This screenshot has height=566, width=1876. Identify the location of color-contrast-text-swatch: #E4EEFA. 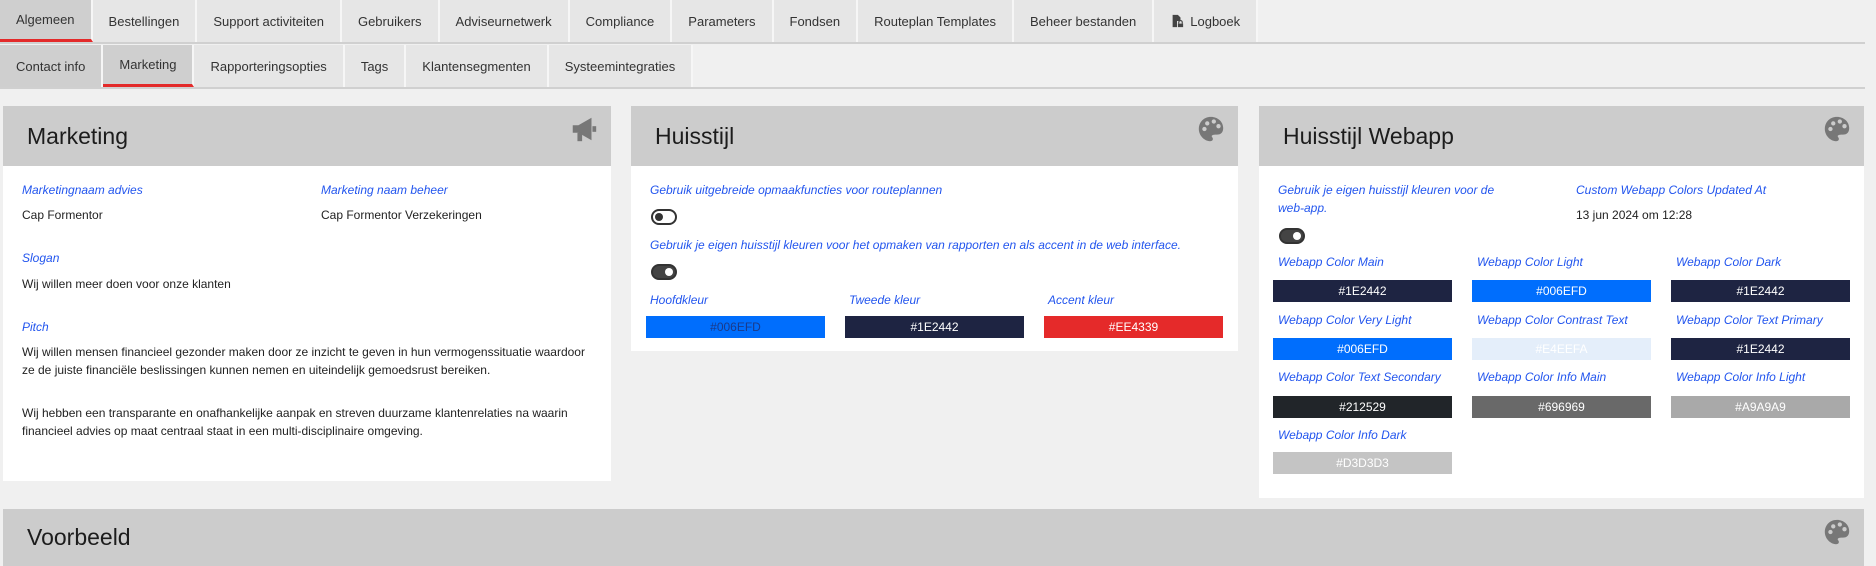
(1561, 349).